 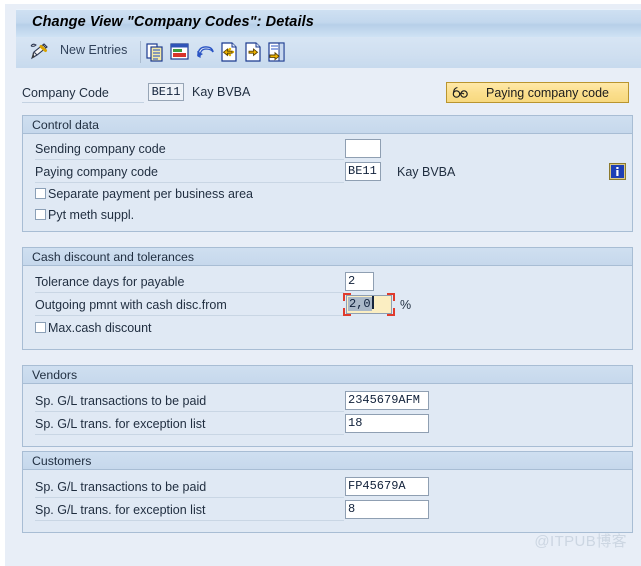 What do you see at coordinates (327, 256) in the screenshot?
I see `group-header-cash-discount: Cash discount and tolerances` at bounding box center [327, 256].